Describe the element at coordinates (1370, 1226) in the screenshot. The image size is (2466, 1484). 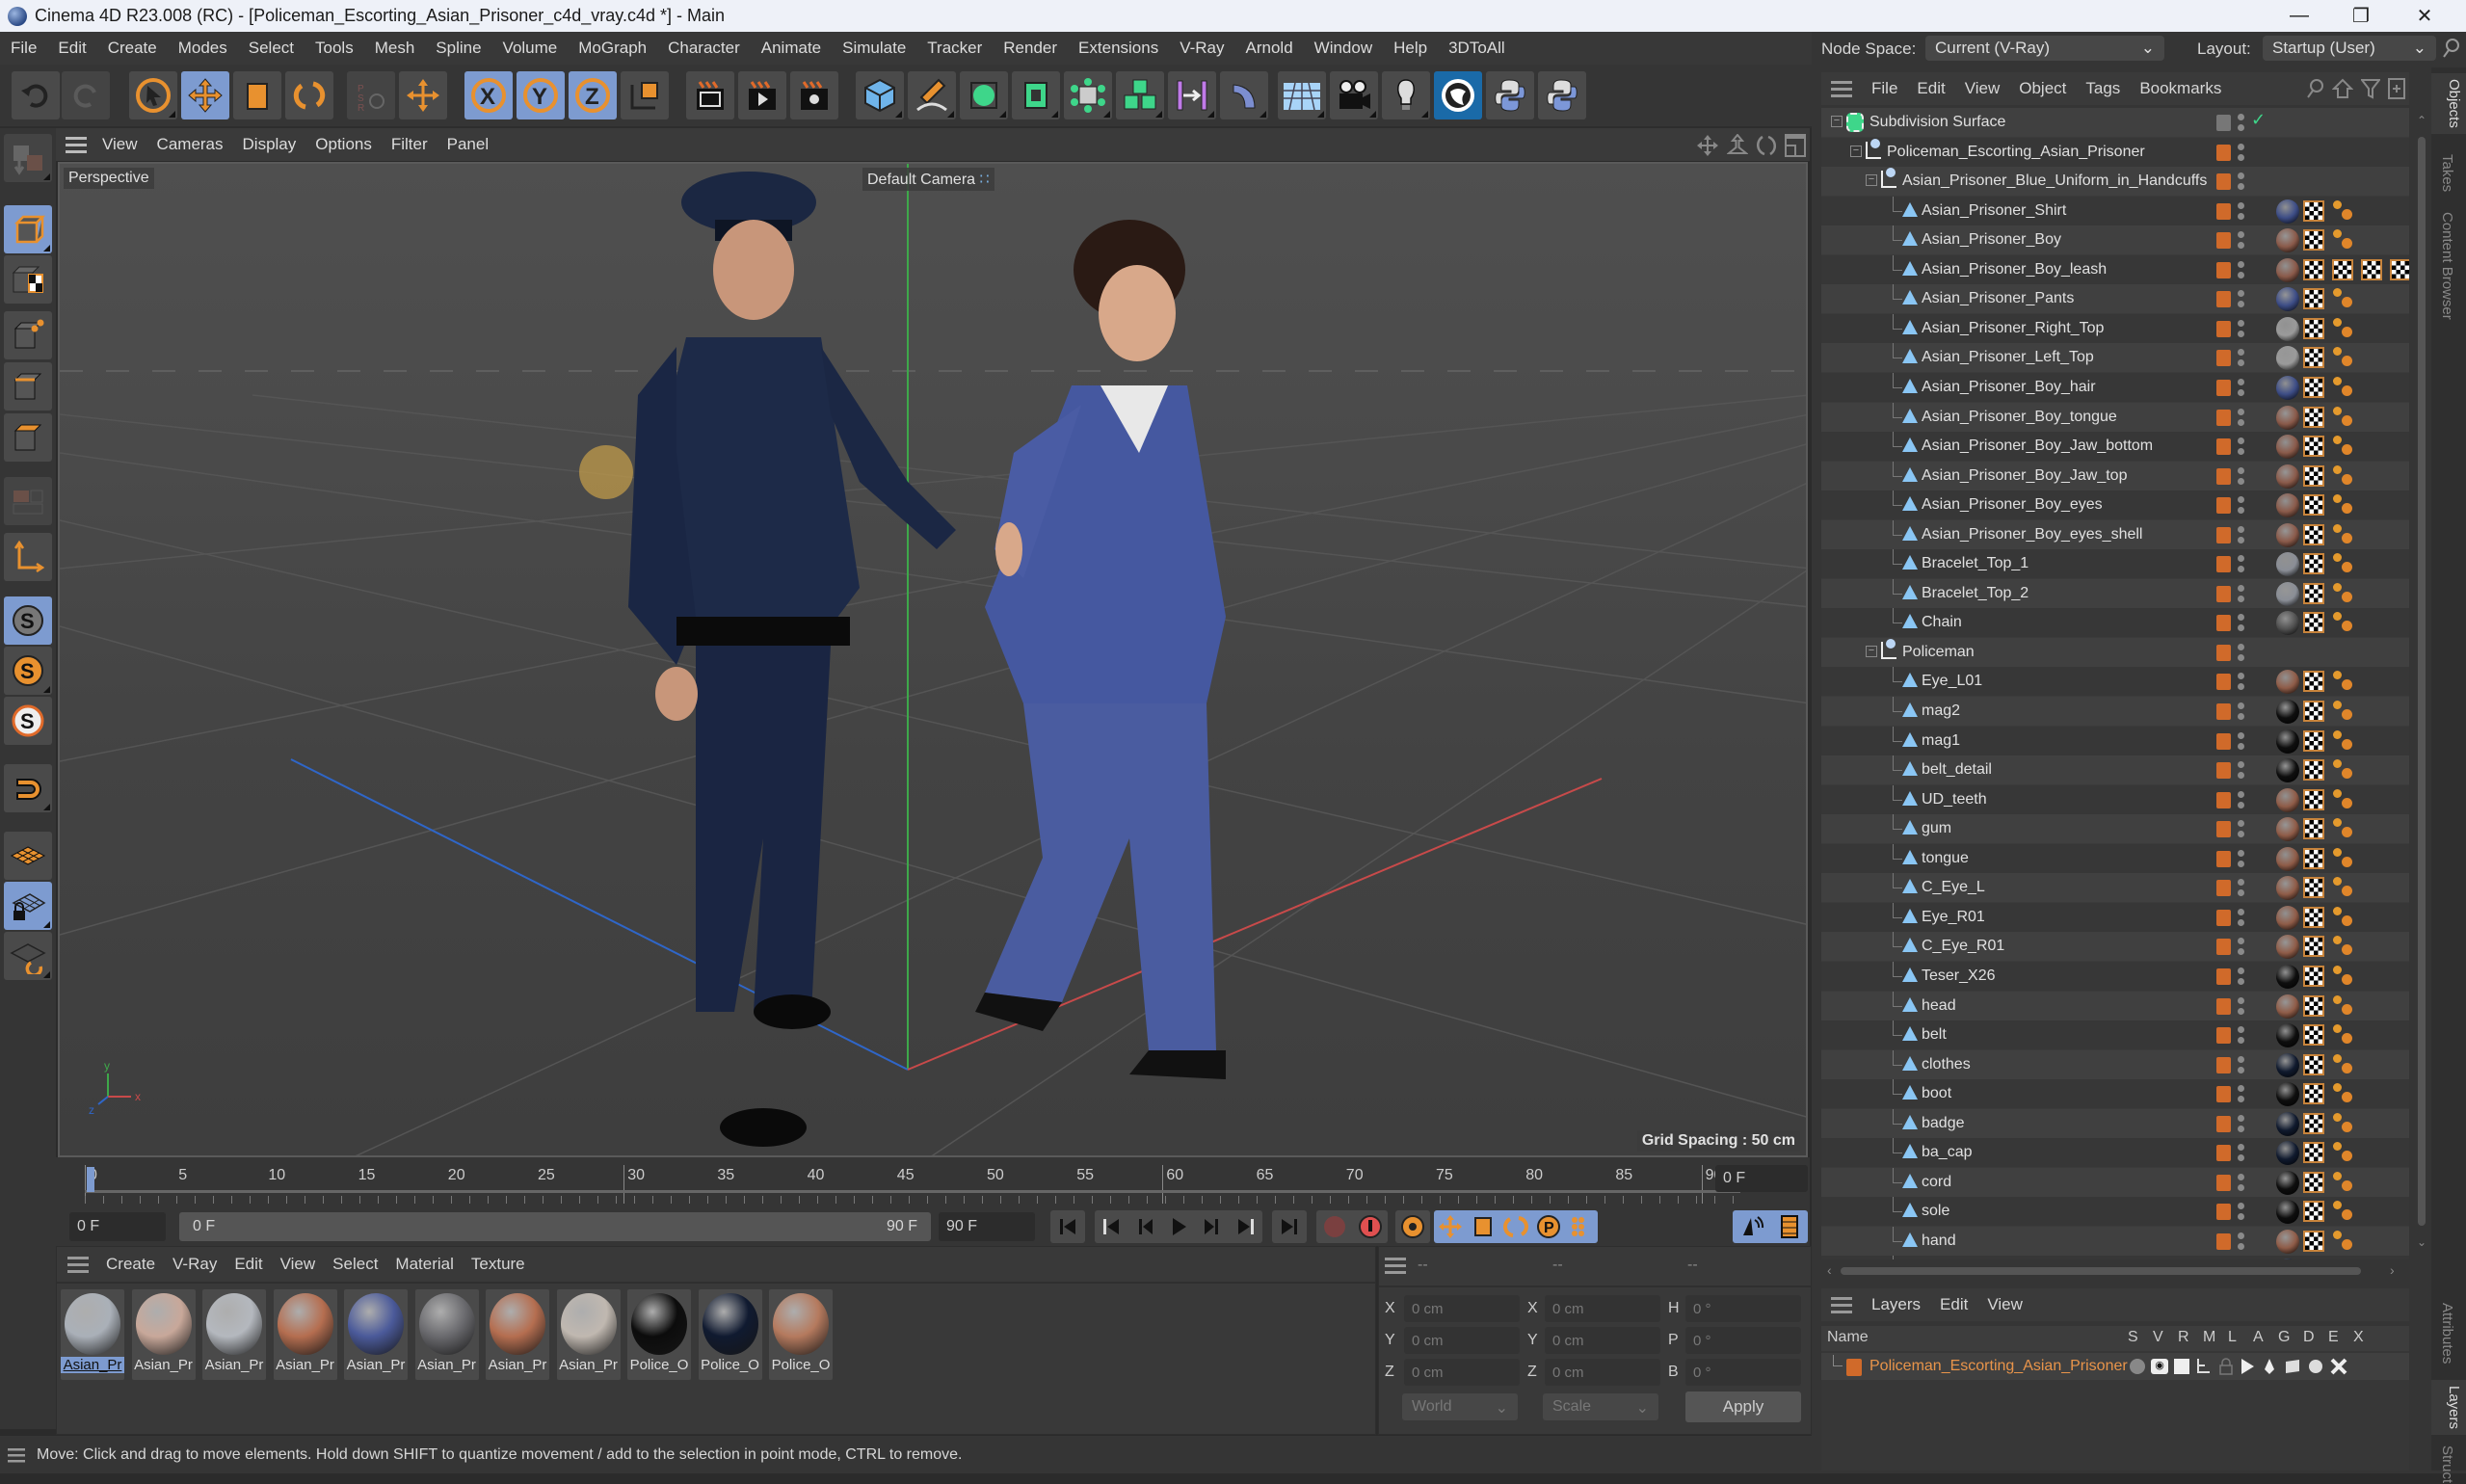
I see `autokeying-icon` at that location.